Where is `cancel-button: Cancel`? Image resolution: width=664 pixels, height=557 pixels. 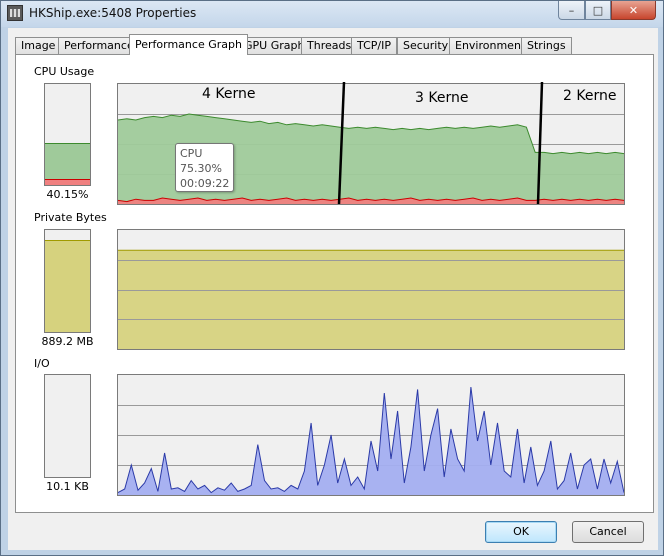
cancel-button: Cancel is located at coordinates (608, 532).